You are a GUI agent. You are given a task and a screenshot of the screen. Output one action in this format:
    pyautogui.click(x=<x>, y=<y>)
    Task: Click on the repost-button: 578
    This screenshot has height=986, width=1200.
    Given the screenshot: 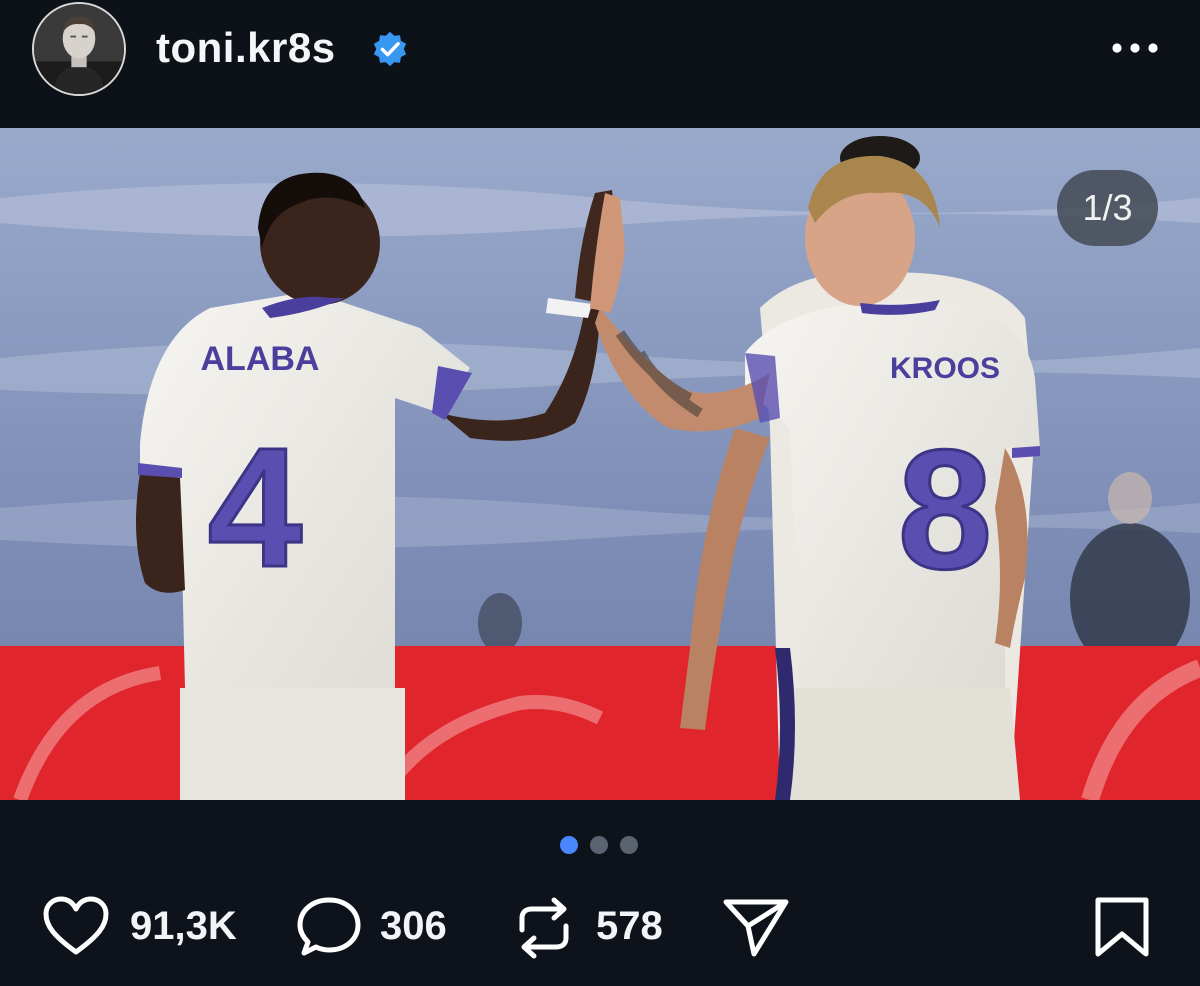 What is the action you would take?
    pyautogui.click(x=599, y=927)
    